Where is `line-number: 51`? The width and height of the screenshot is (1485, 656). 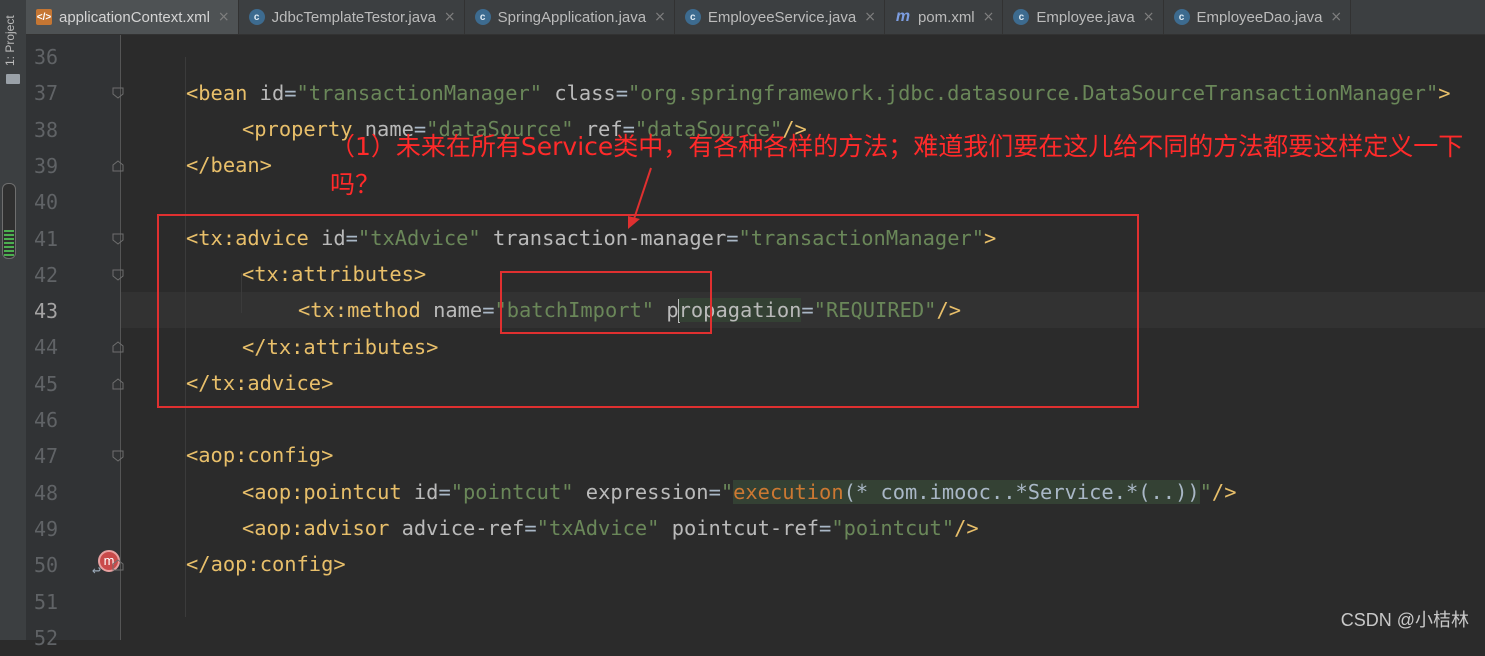 line-number: 51 is located at coordinates (46, 601).